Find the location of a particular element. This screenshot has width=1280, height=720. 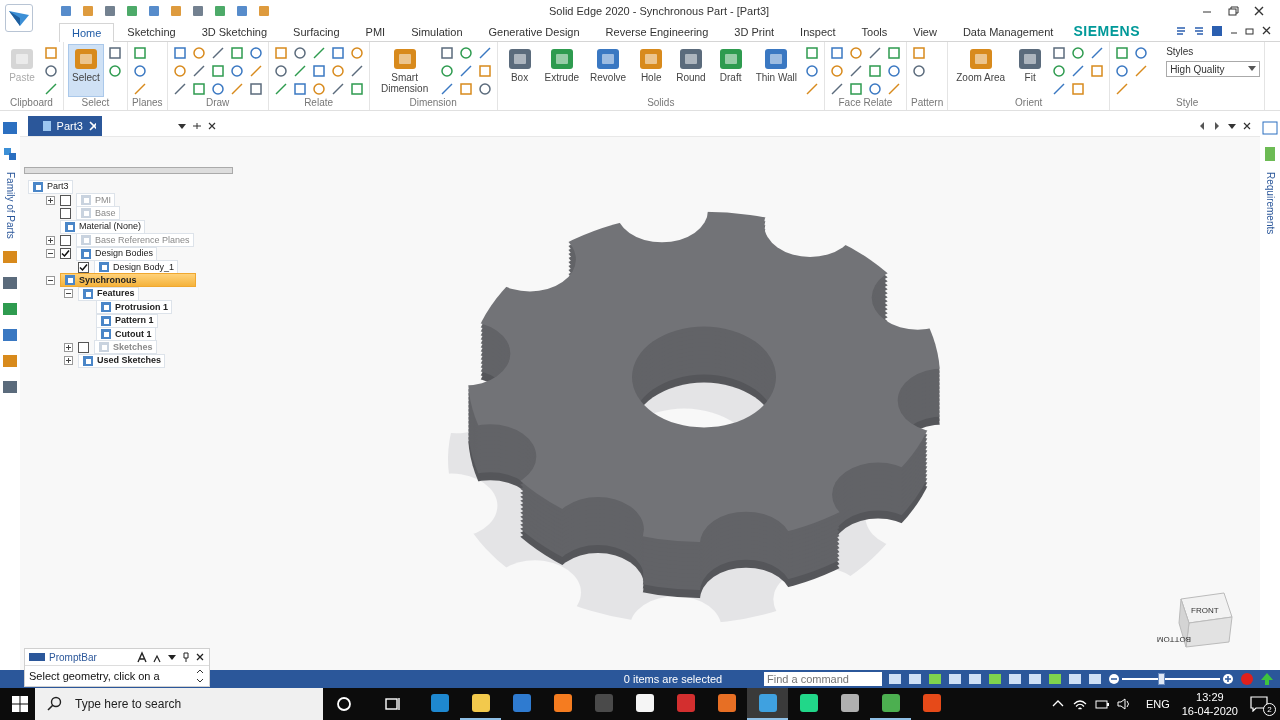

tree-item: Base is located at coordinates (98, 213).